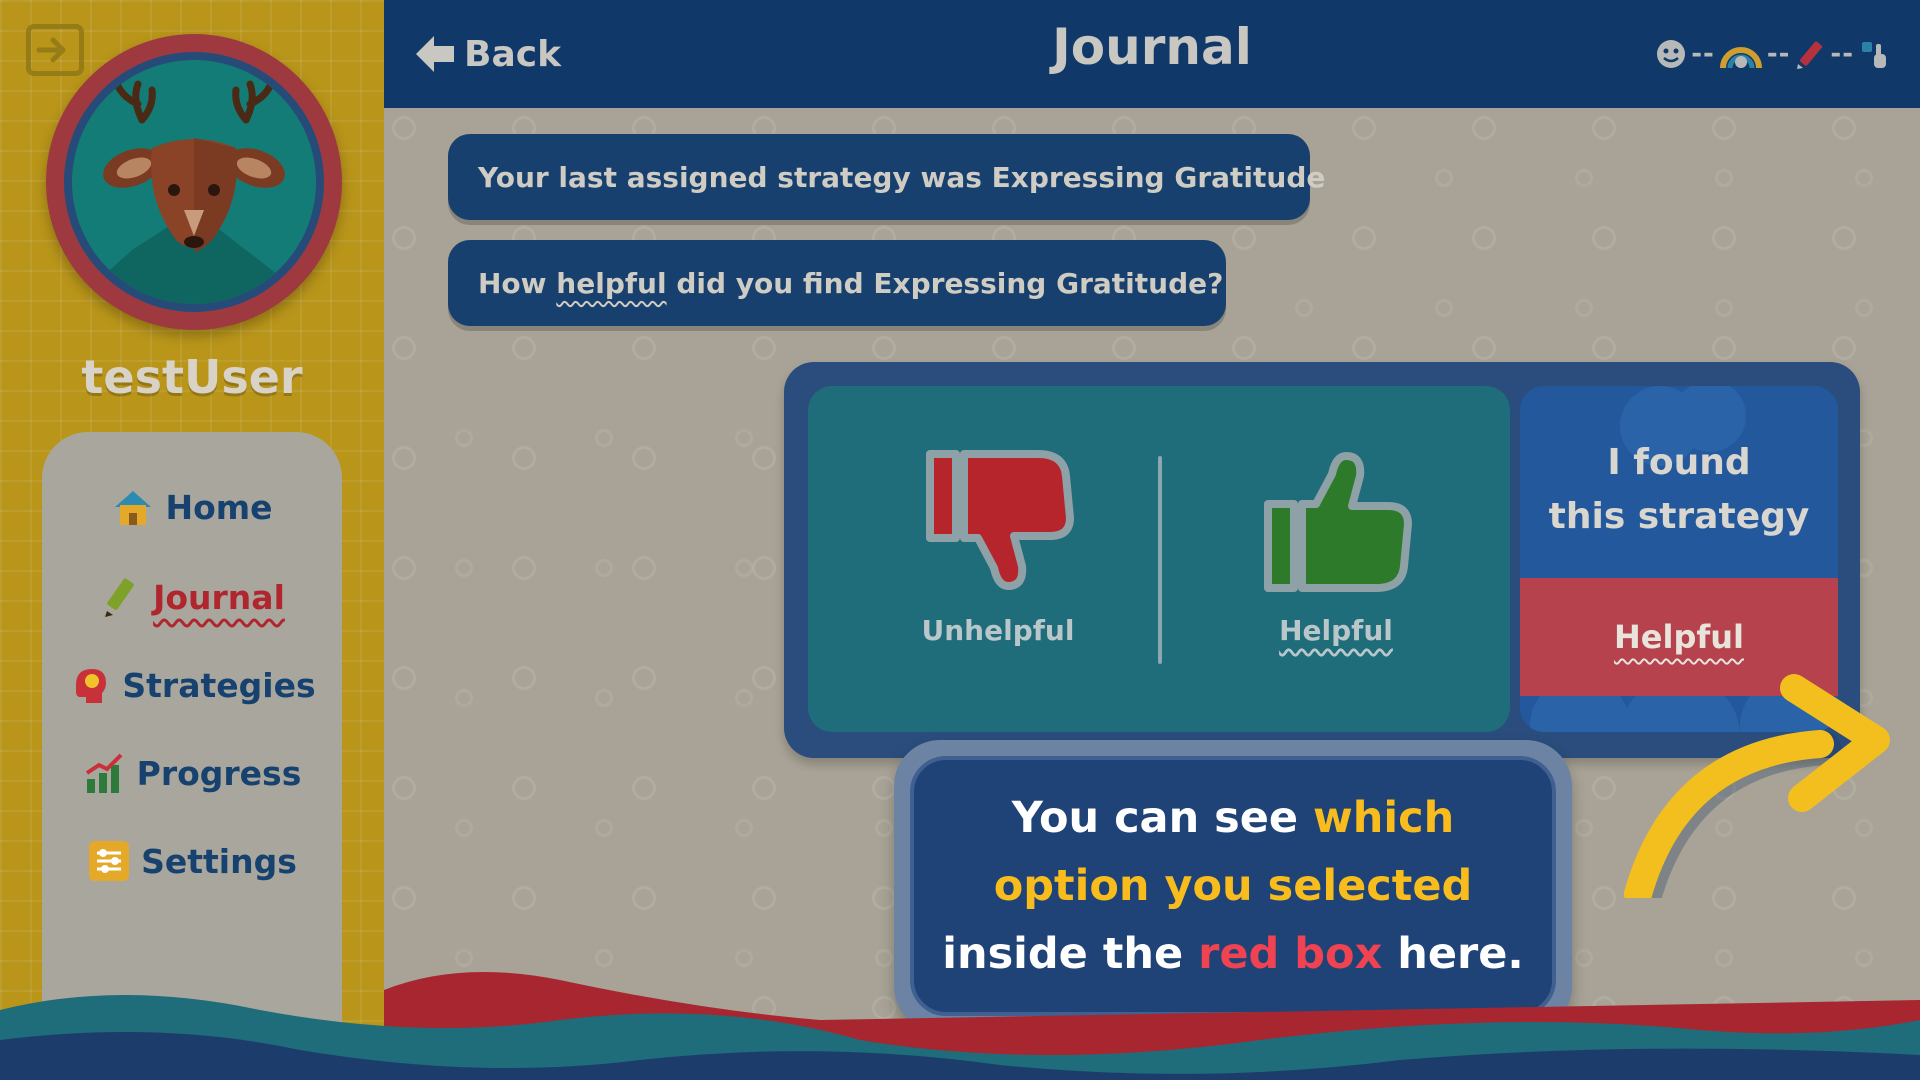  Describe the element at coordinates (91, 686) in the screenshot. I see `head-bulb-icon` at that location.